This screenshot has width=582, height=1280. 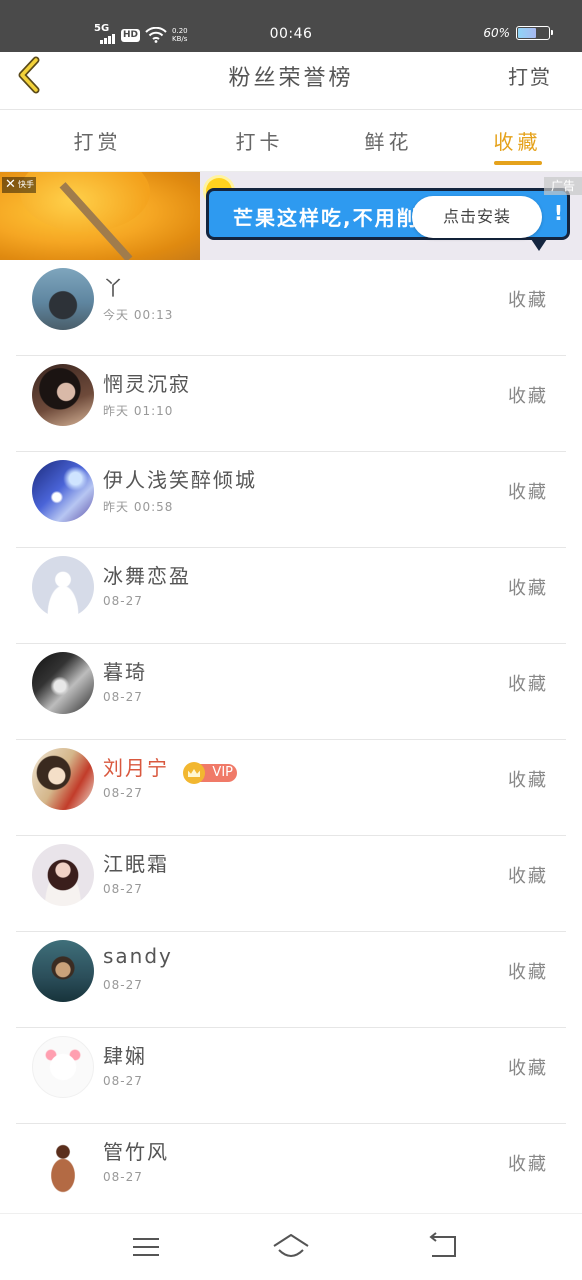 What do you see at coordinates (138, 315) in the screenshot?
I see `fan-time: 今天 00:13` at bounding box center [138, 315].